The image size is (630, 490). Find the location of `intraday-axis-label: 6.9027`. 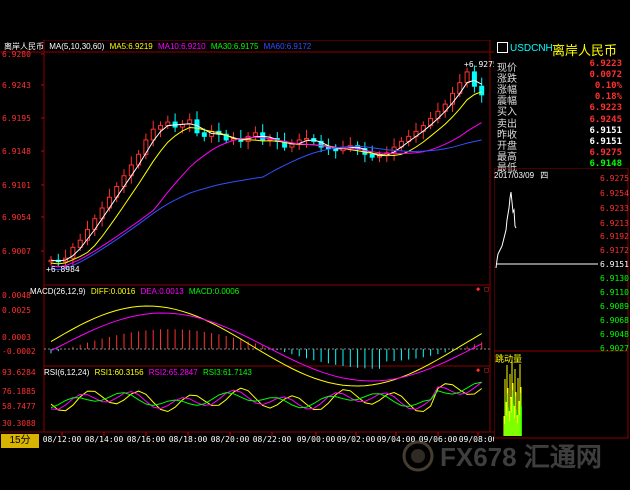

intraday-axis-label: 6.9027 is located at coordinates (614, 348).